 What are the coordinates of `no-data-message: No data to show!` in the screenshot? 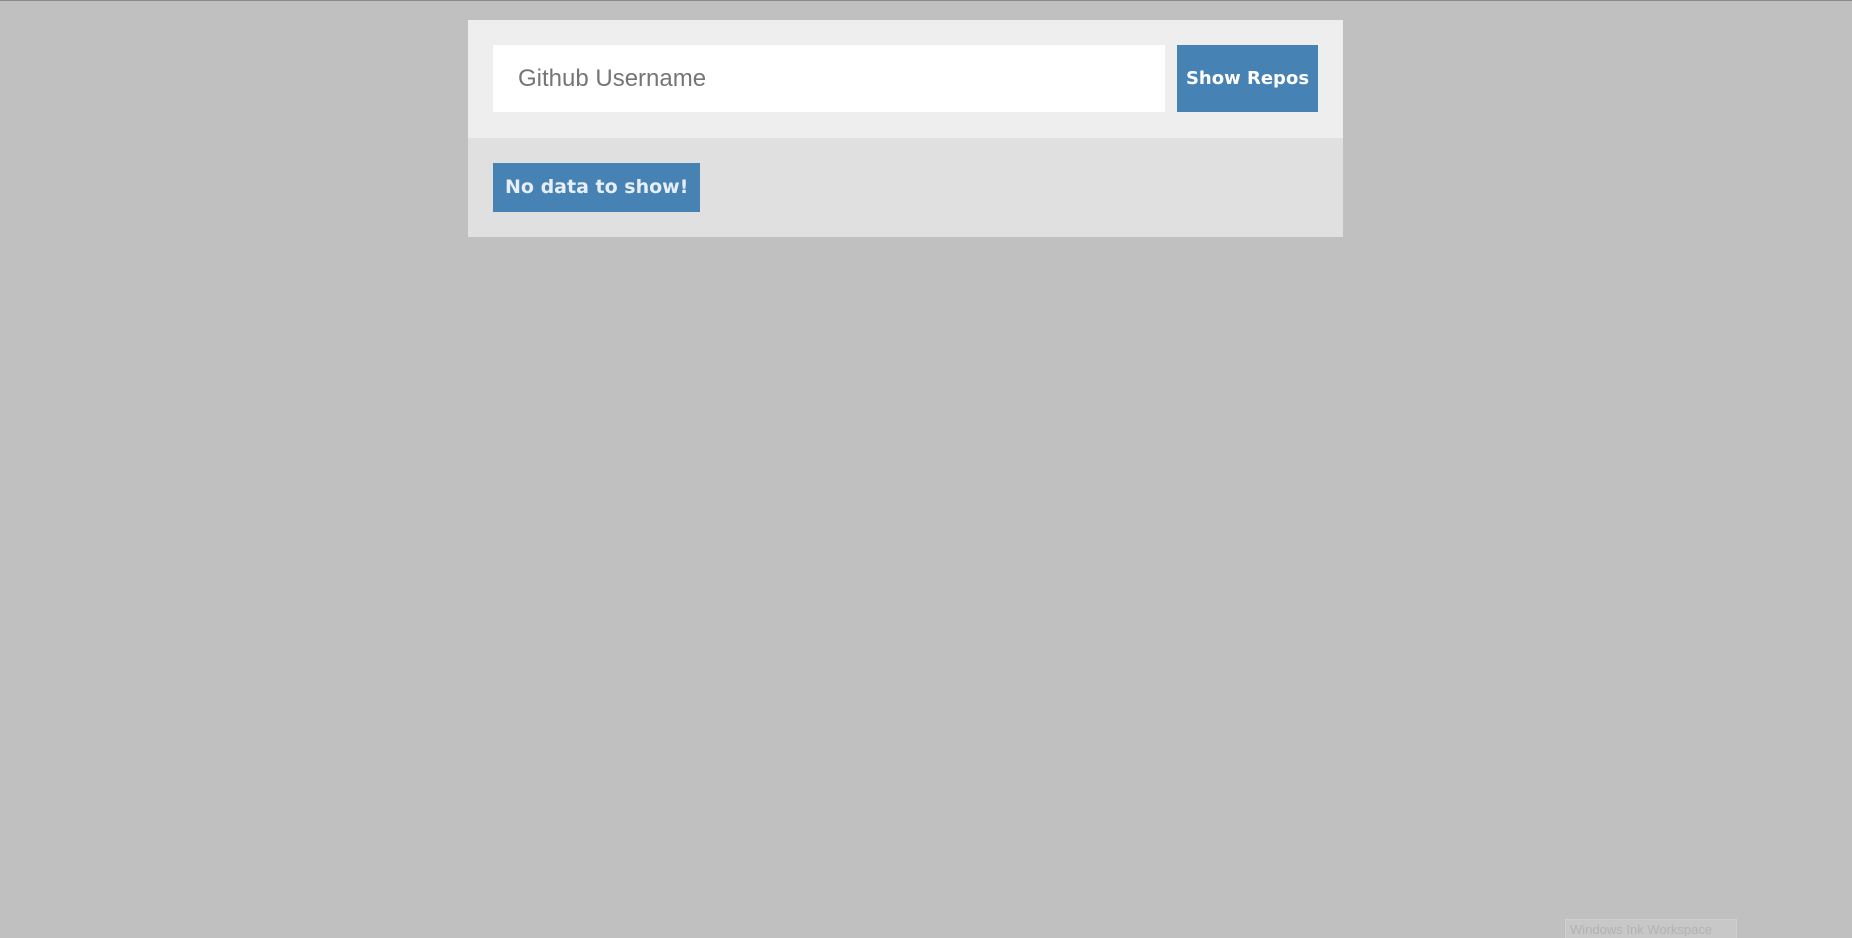 It's located at (597, 187).